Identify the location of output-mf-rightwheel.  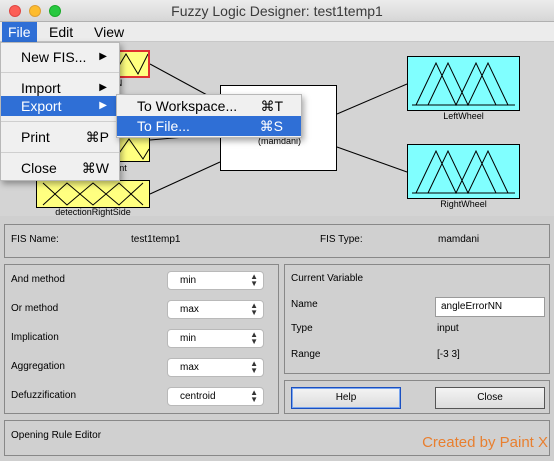
(463, 171).